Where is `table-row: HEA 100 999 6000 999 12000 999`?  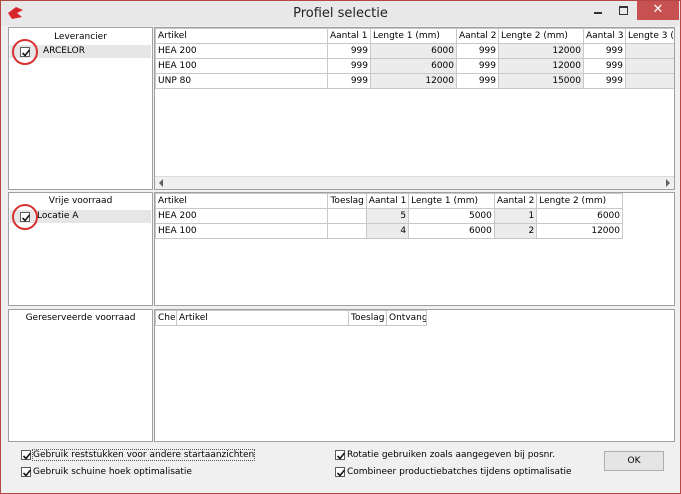 table-row: HEA 100 999 6000 999 12000 999 is located at coordinates (414, 66).